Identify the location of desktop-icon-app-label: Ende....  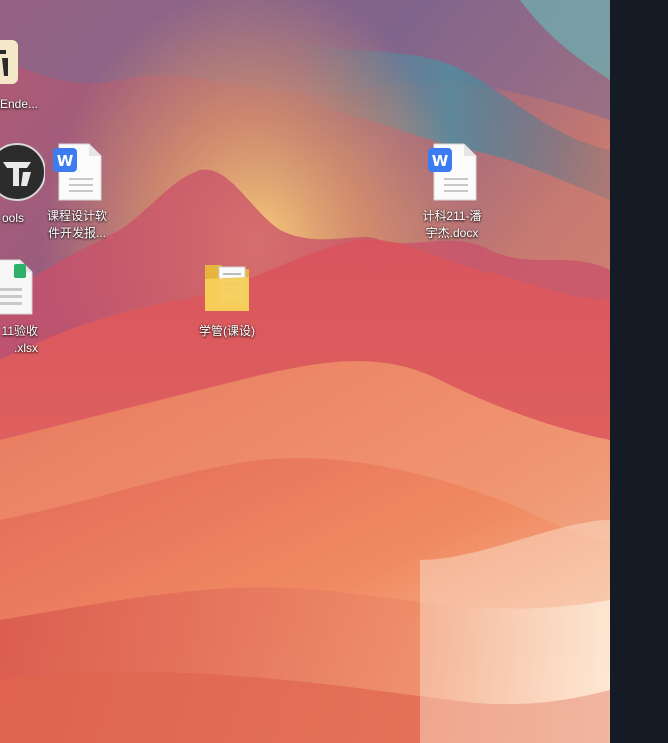
(19, 104).